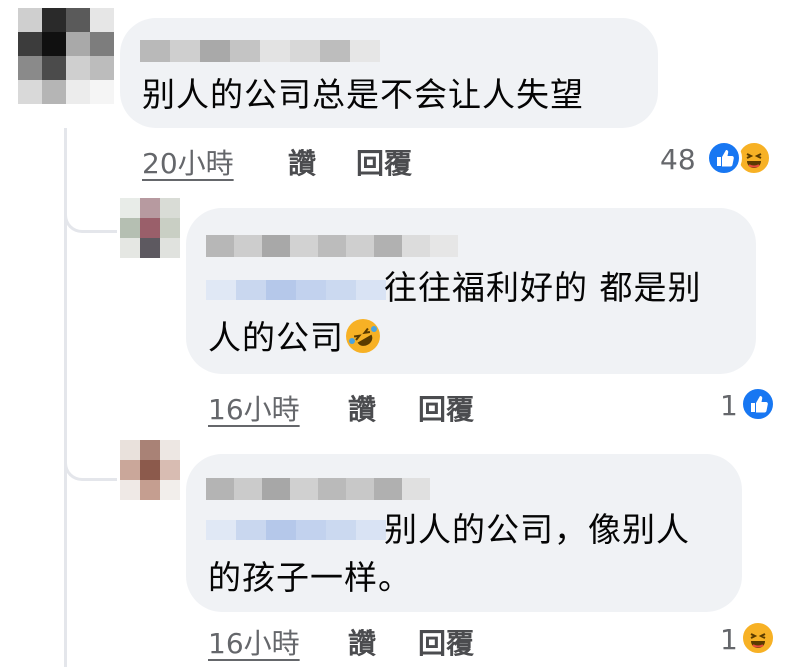  What do you see at coordinates (537, 529) in the screenshot?
I see `comment-text: 别人的公司，像别人` at bounding box center [537, 529].